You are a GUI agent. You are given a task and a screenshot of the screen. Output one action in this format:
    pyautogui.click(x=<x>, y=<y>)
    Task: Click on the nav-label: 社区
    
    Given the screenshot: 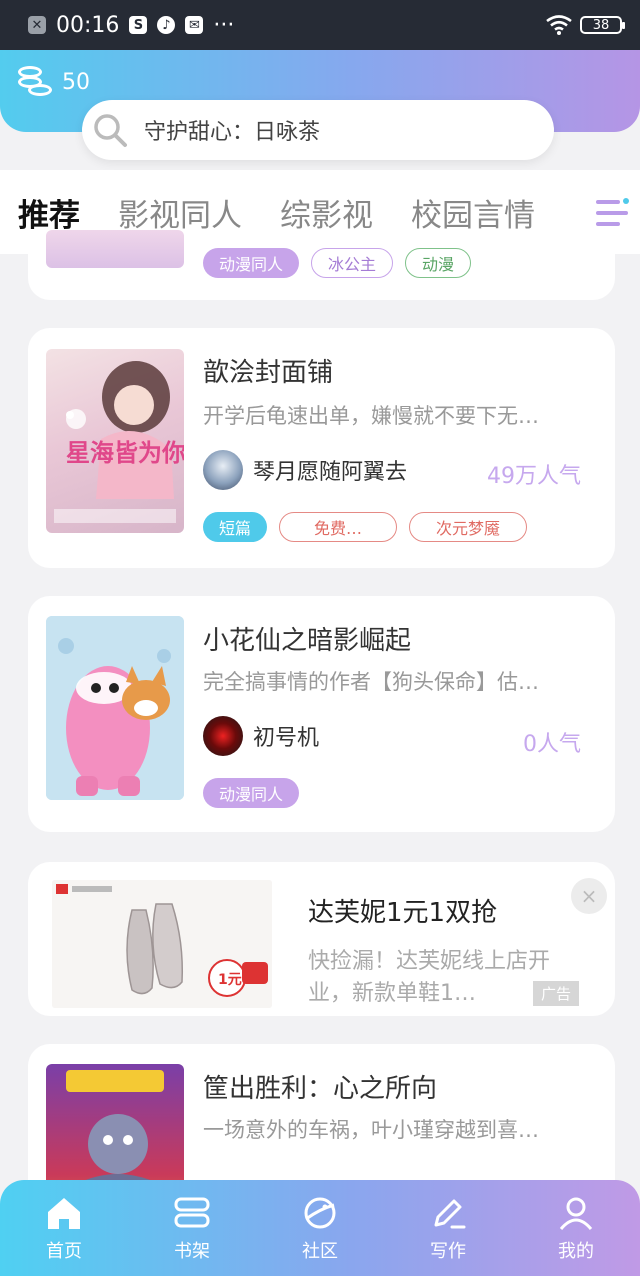 What is the action you would take?
    pyautogui.click(x=320, y=1251)
    